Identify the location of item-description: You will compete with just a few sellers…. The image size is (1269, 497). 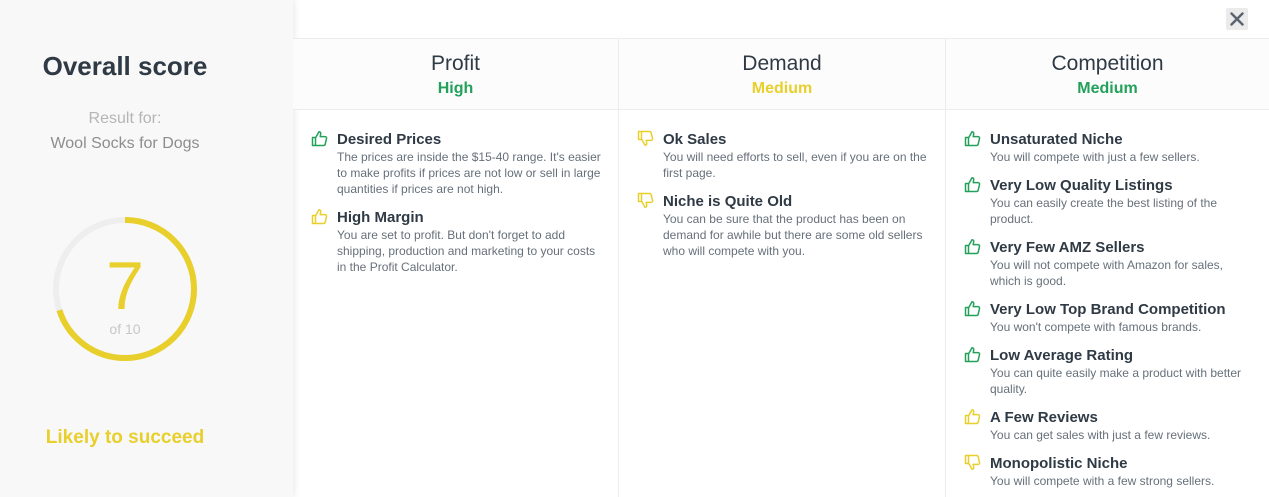
(1095, 157).